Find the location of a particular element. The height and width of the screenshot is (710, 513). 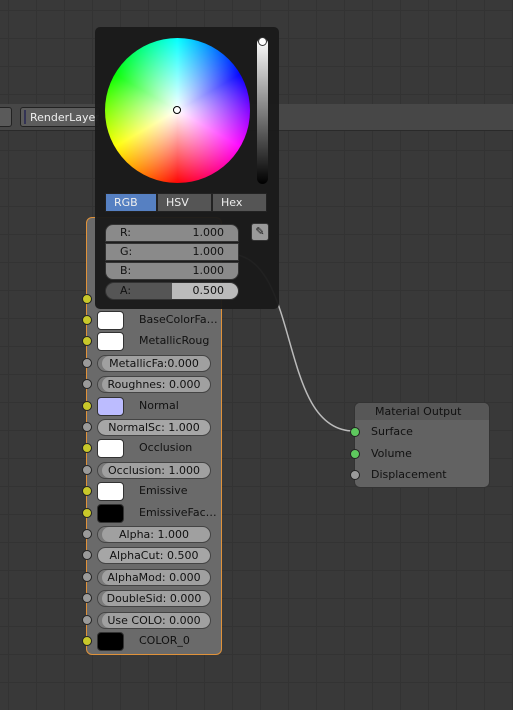

node-input-row: Emissive is located at coordinates (152, 491).